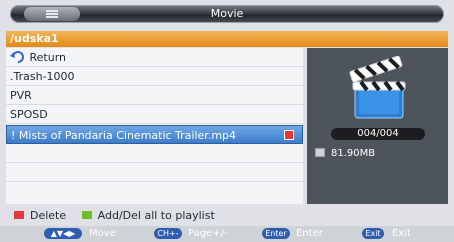 The image size is (454, 242). Describe the element at coordinates (86, 215) in the screenshot. I see `green-key-swatch` at that location.